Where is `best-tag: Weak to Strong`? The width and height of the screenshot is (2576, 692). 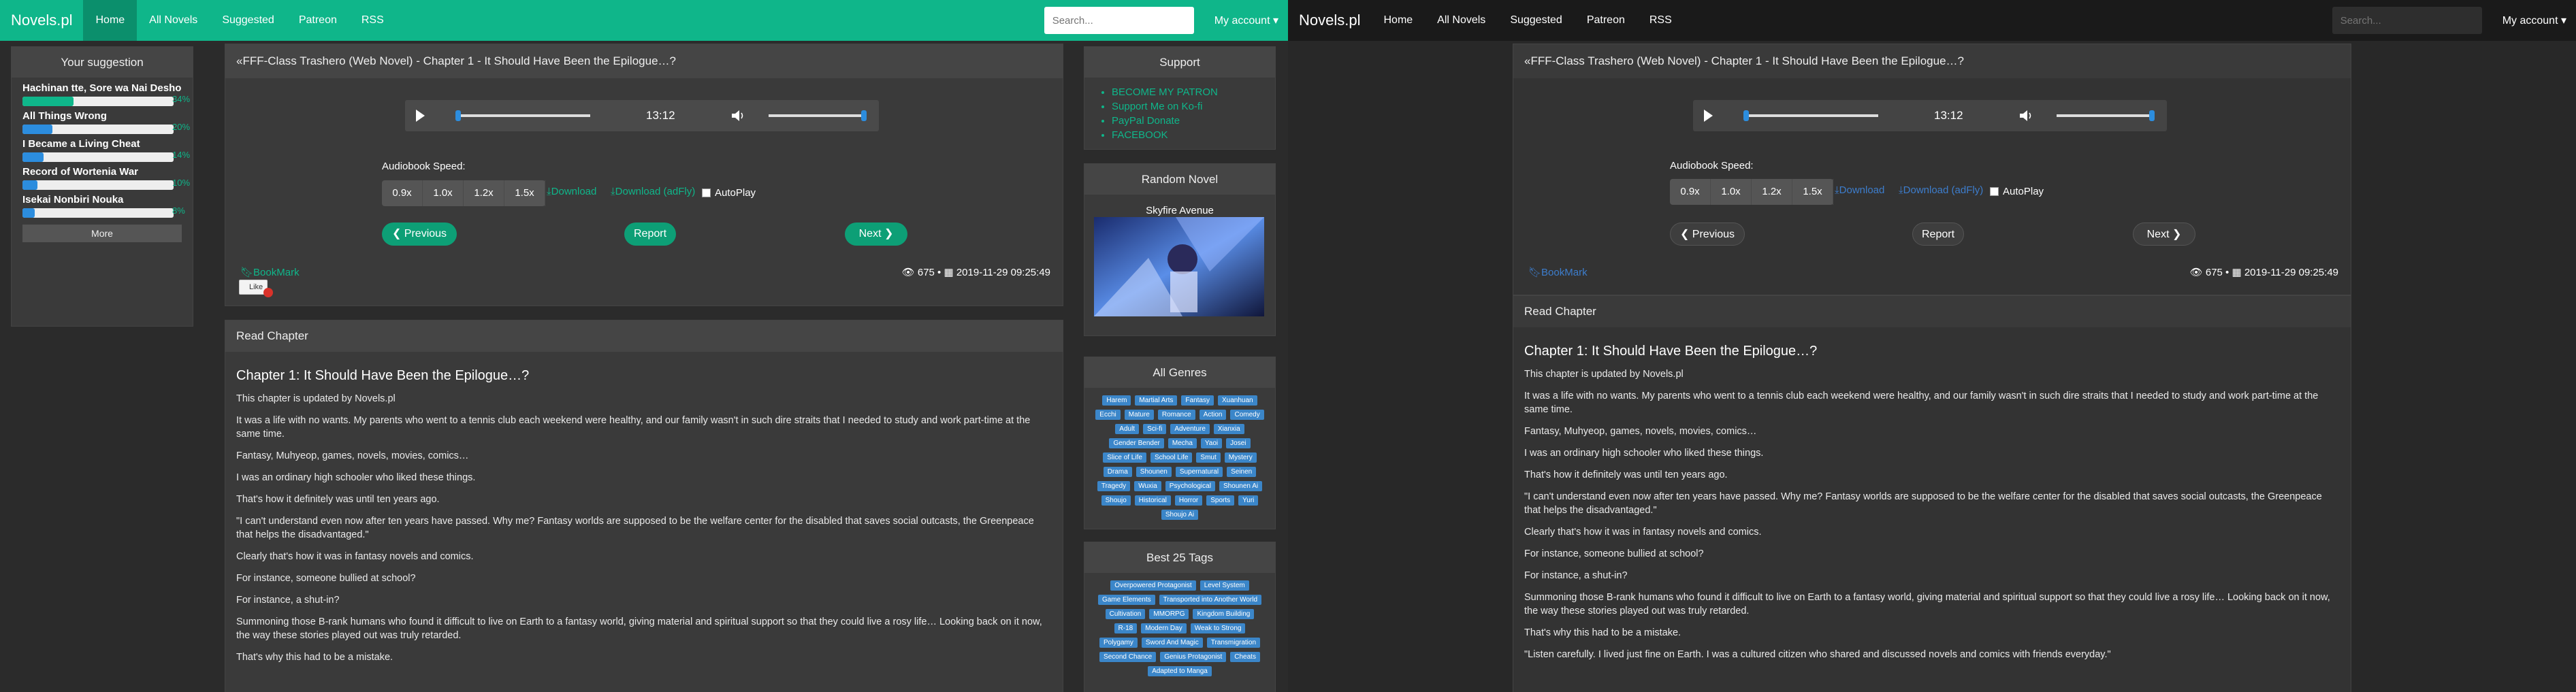 best-tag: Weak to Strong is located at coordinates (1218, 628).